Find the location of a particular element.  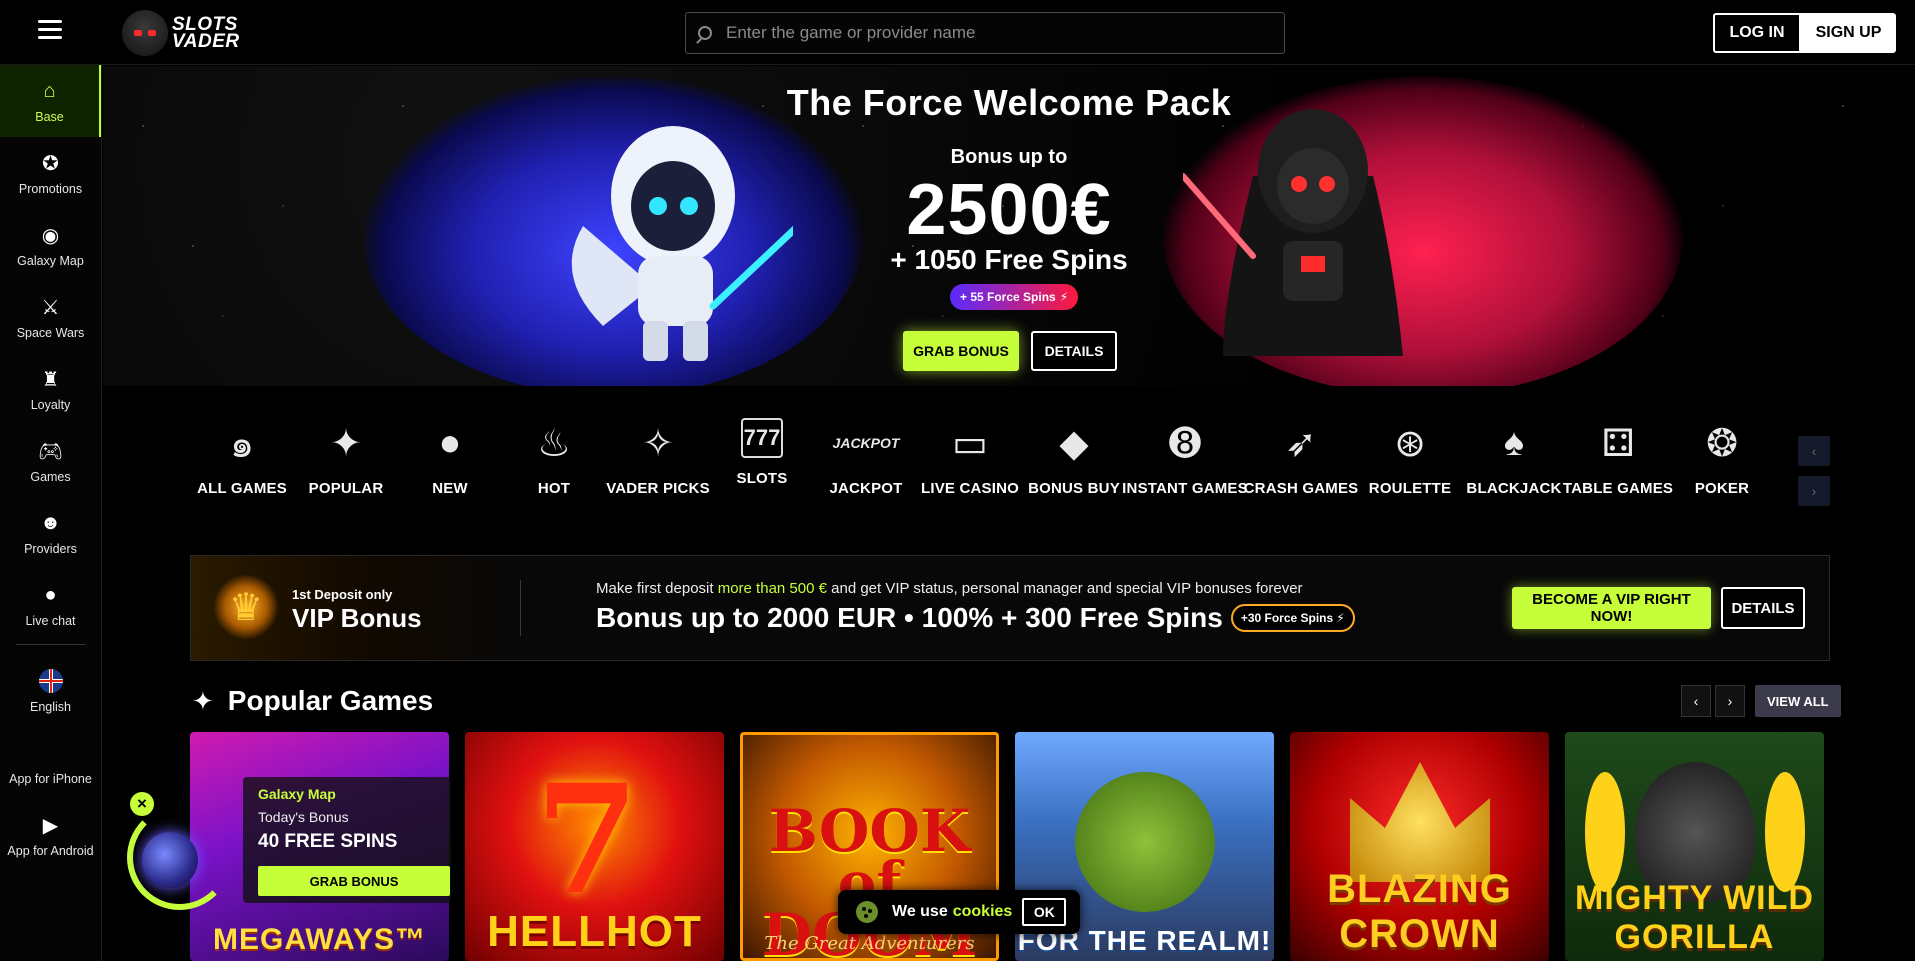

popular-games-nav: ‹ › VIEW ALL is located at coordinates (1761, 701).